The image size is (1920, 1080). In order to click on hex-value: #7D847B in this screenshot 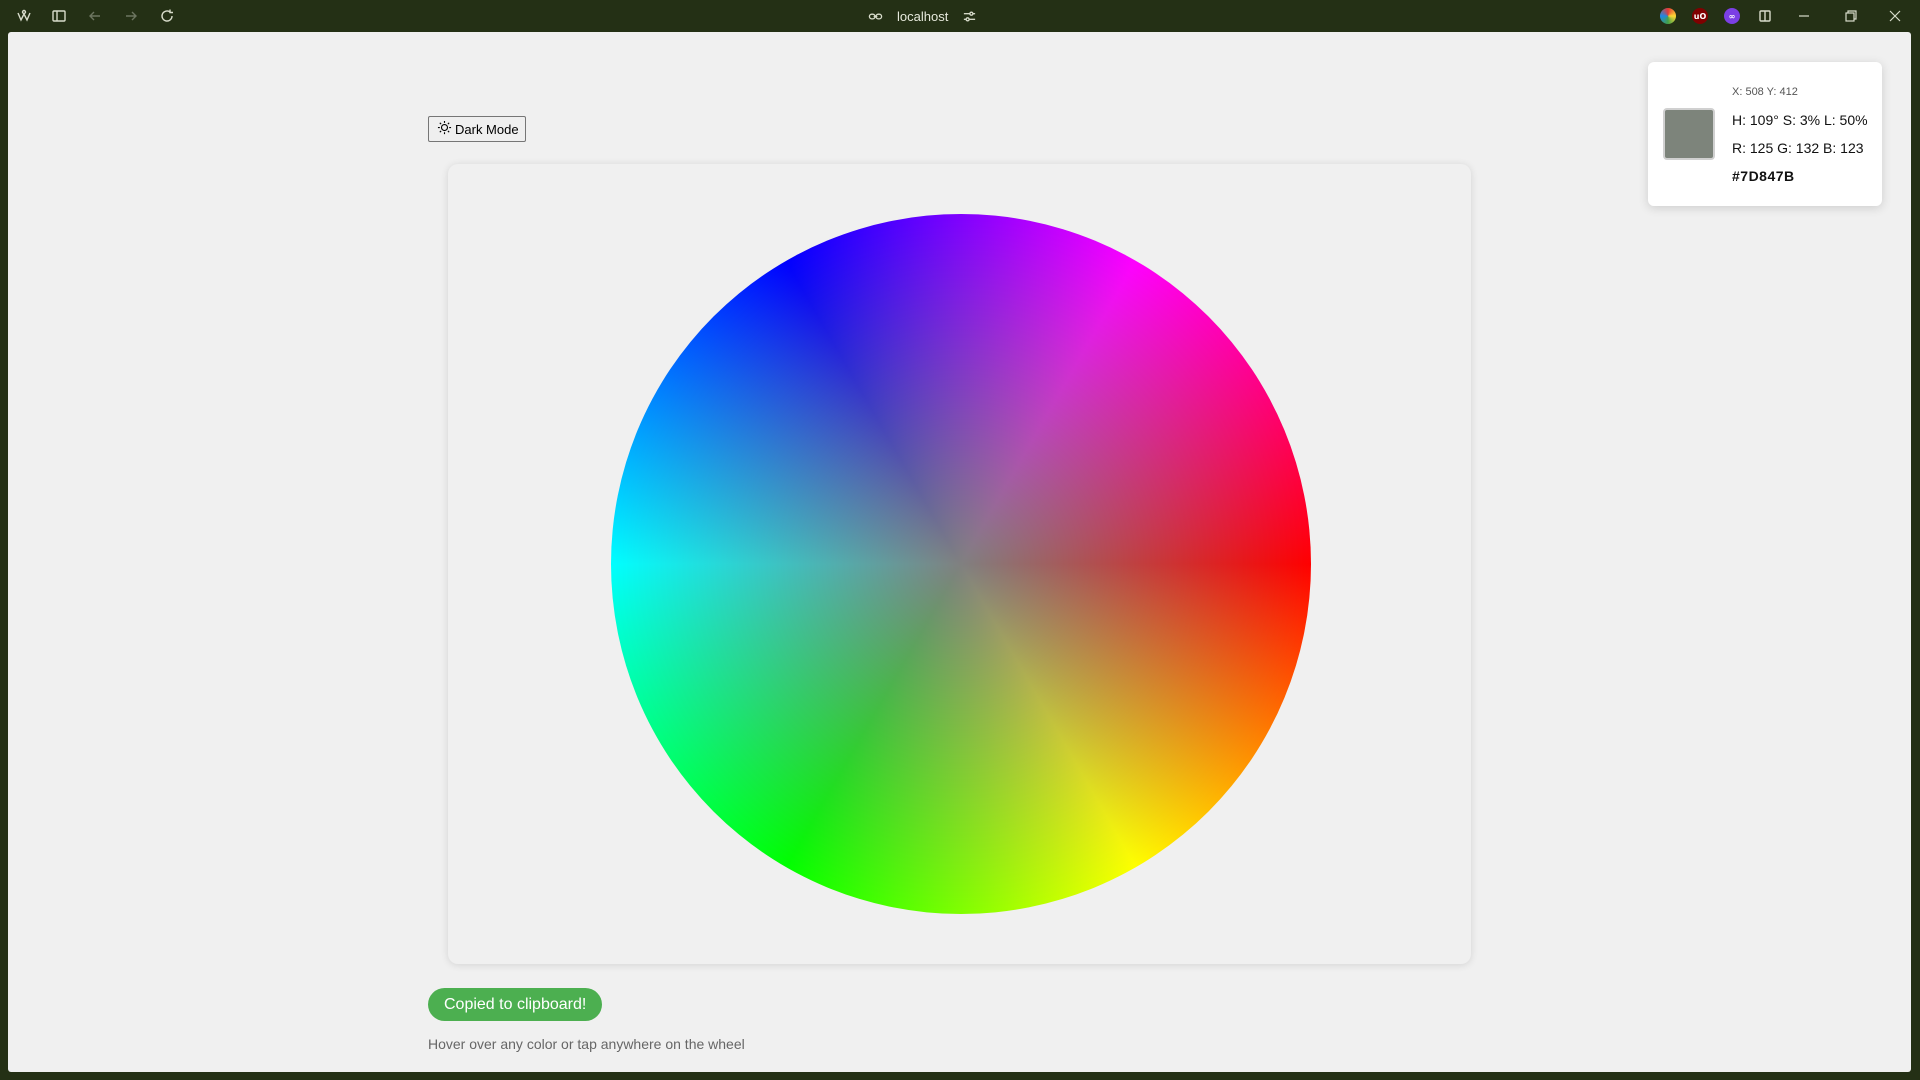, I will do `click(1763, 176)`.